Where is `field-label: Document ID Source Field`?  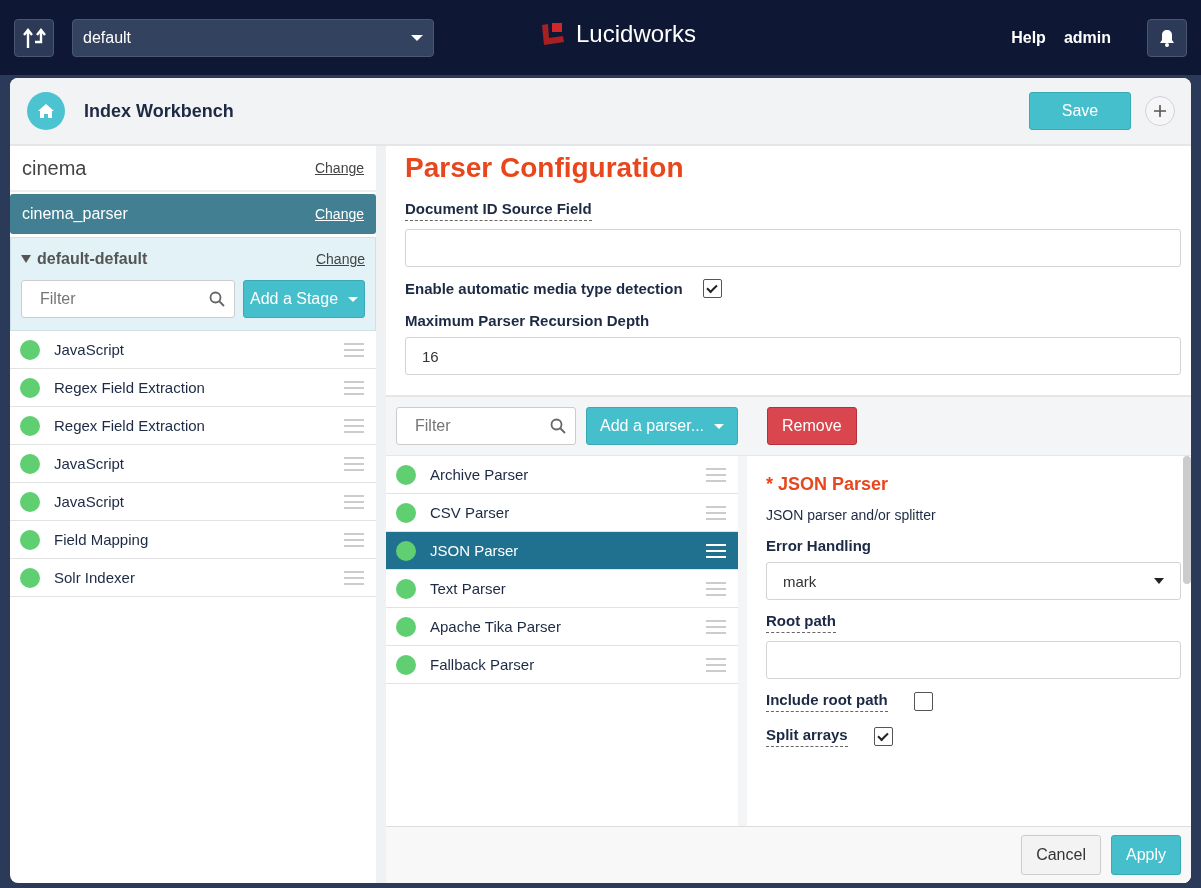 field-label: Document ID Source Field is located at coordinates (498, 210).